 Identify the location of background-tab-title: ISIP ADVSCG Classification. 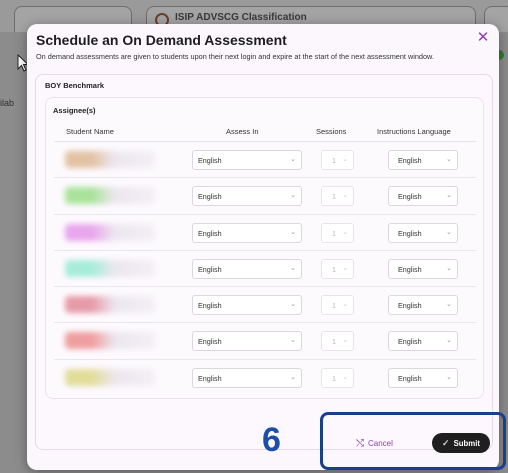
(241, 17).